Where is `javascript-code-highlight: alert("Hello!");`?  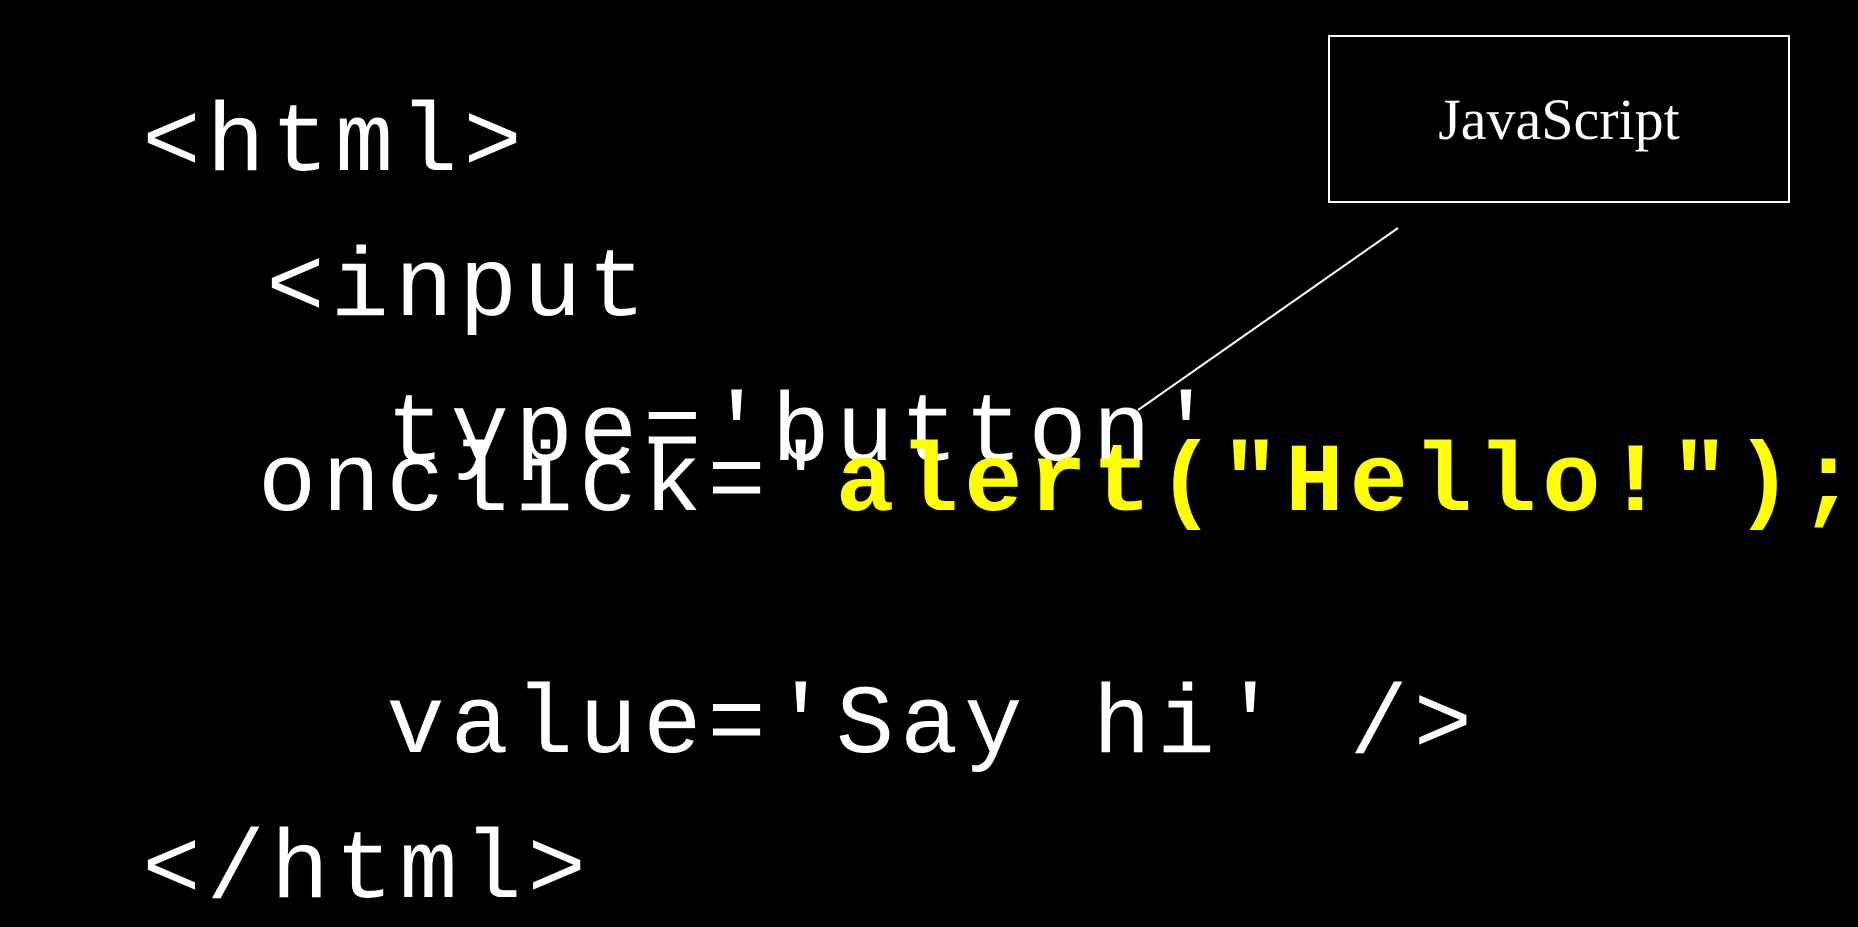 javascript-code-highlight: alert("Hello!"); is located at coordinates (1346, 485).